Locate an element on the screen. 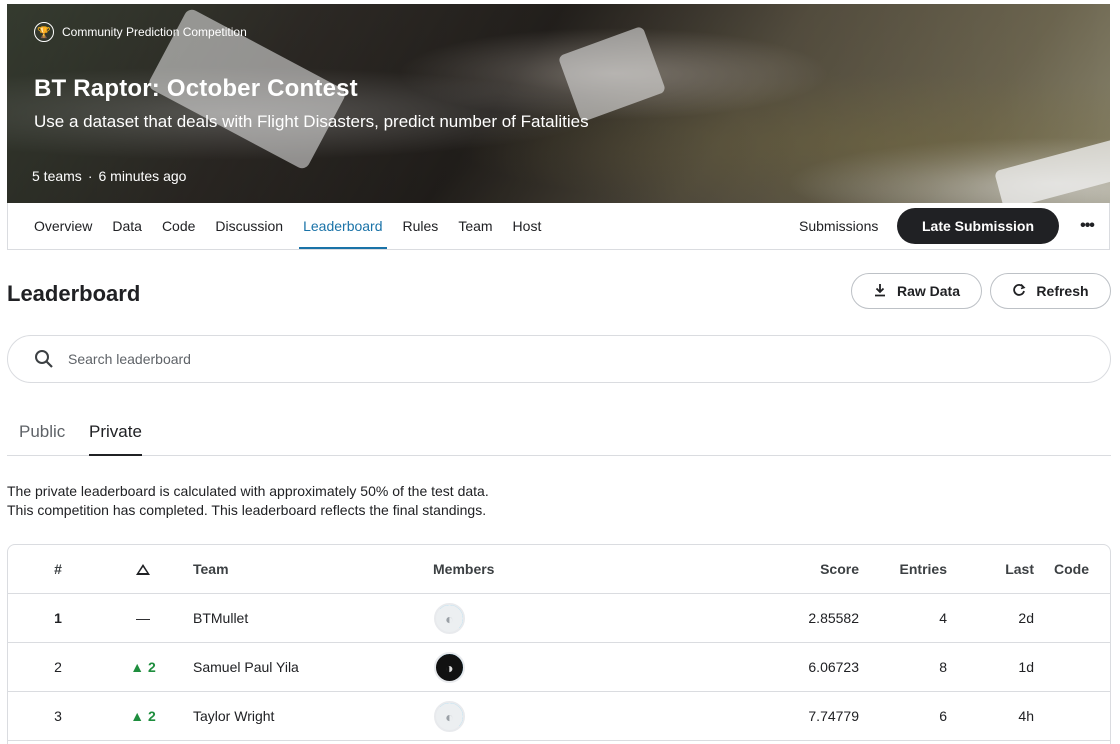 This screenshot has height=744, width=1120. tab-code: Code is located at coordinates (178, 226).